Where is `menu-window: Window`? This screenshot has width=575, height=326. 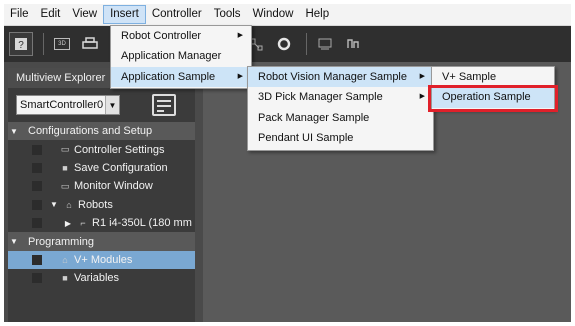
menu-window: Window is located at coordinates (273, 14).